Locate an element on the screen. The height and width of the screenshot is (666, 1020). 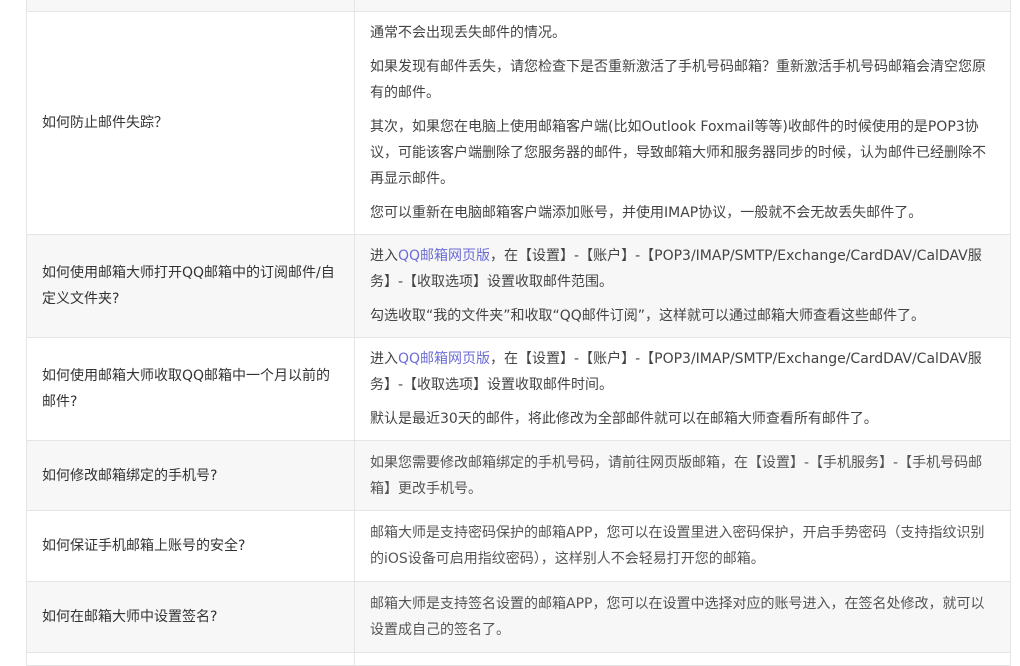
table-row-bottom-cutoff is located at coordinates (518, 659).